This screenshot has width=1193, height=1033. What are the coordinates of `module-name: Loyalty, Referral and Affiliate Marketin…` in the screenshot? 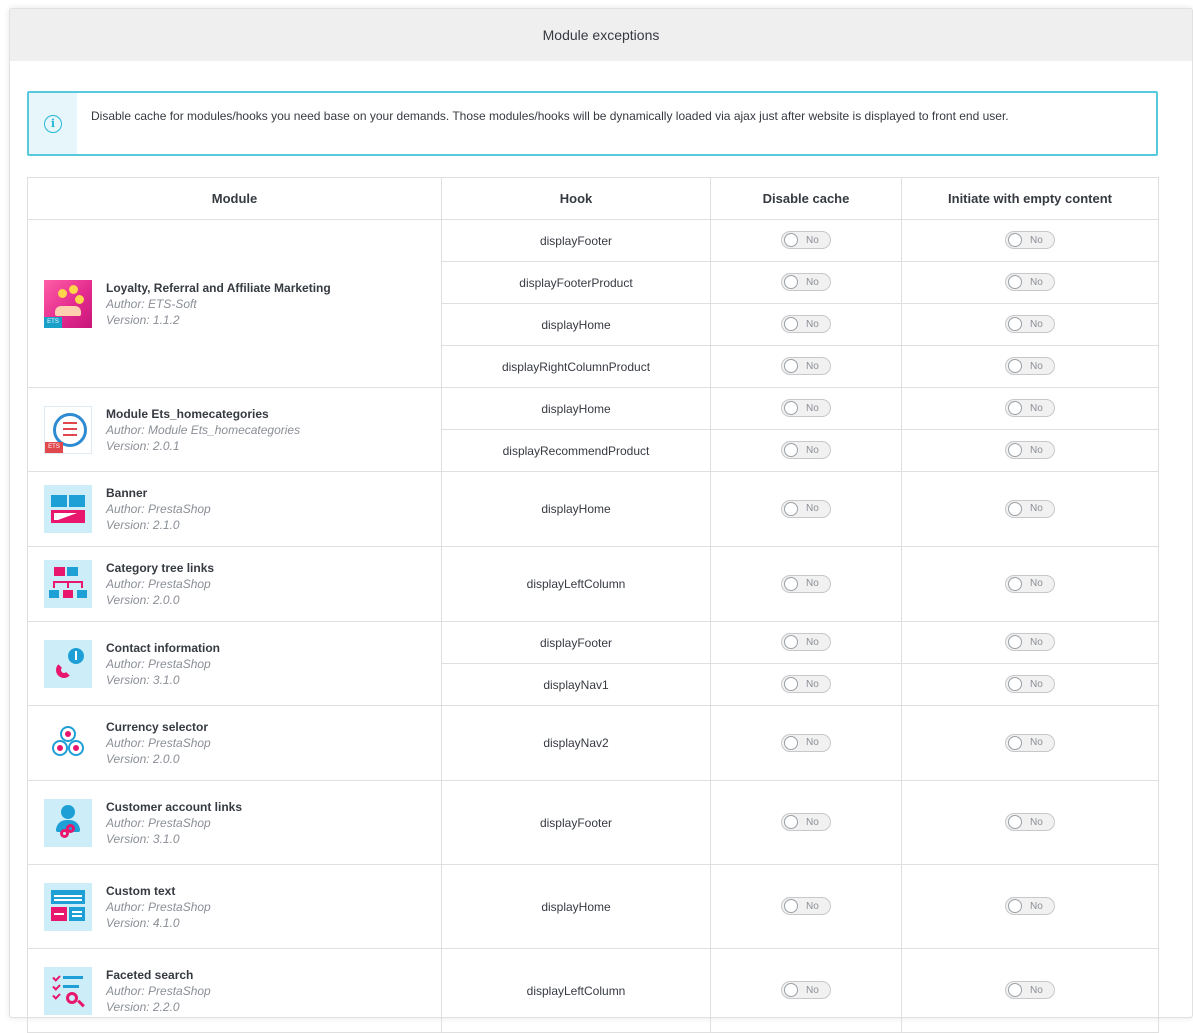 It's located at (218, 287).